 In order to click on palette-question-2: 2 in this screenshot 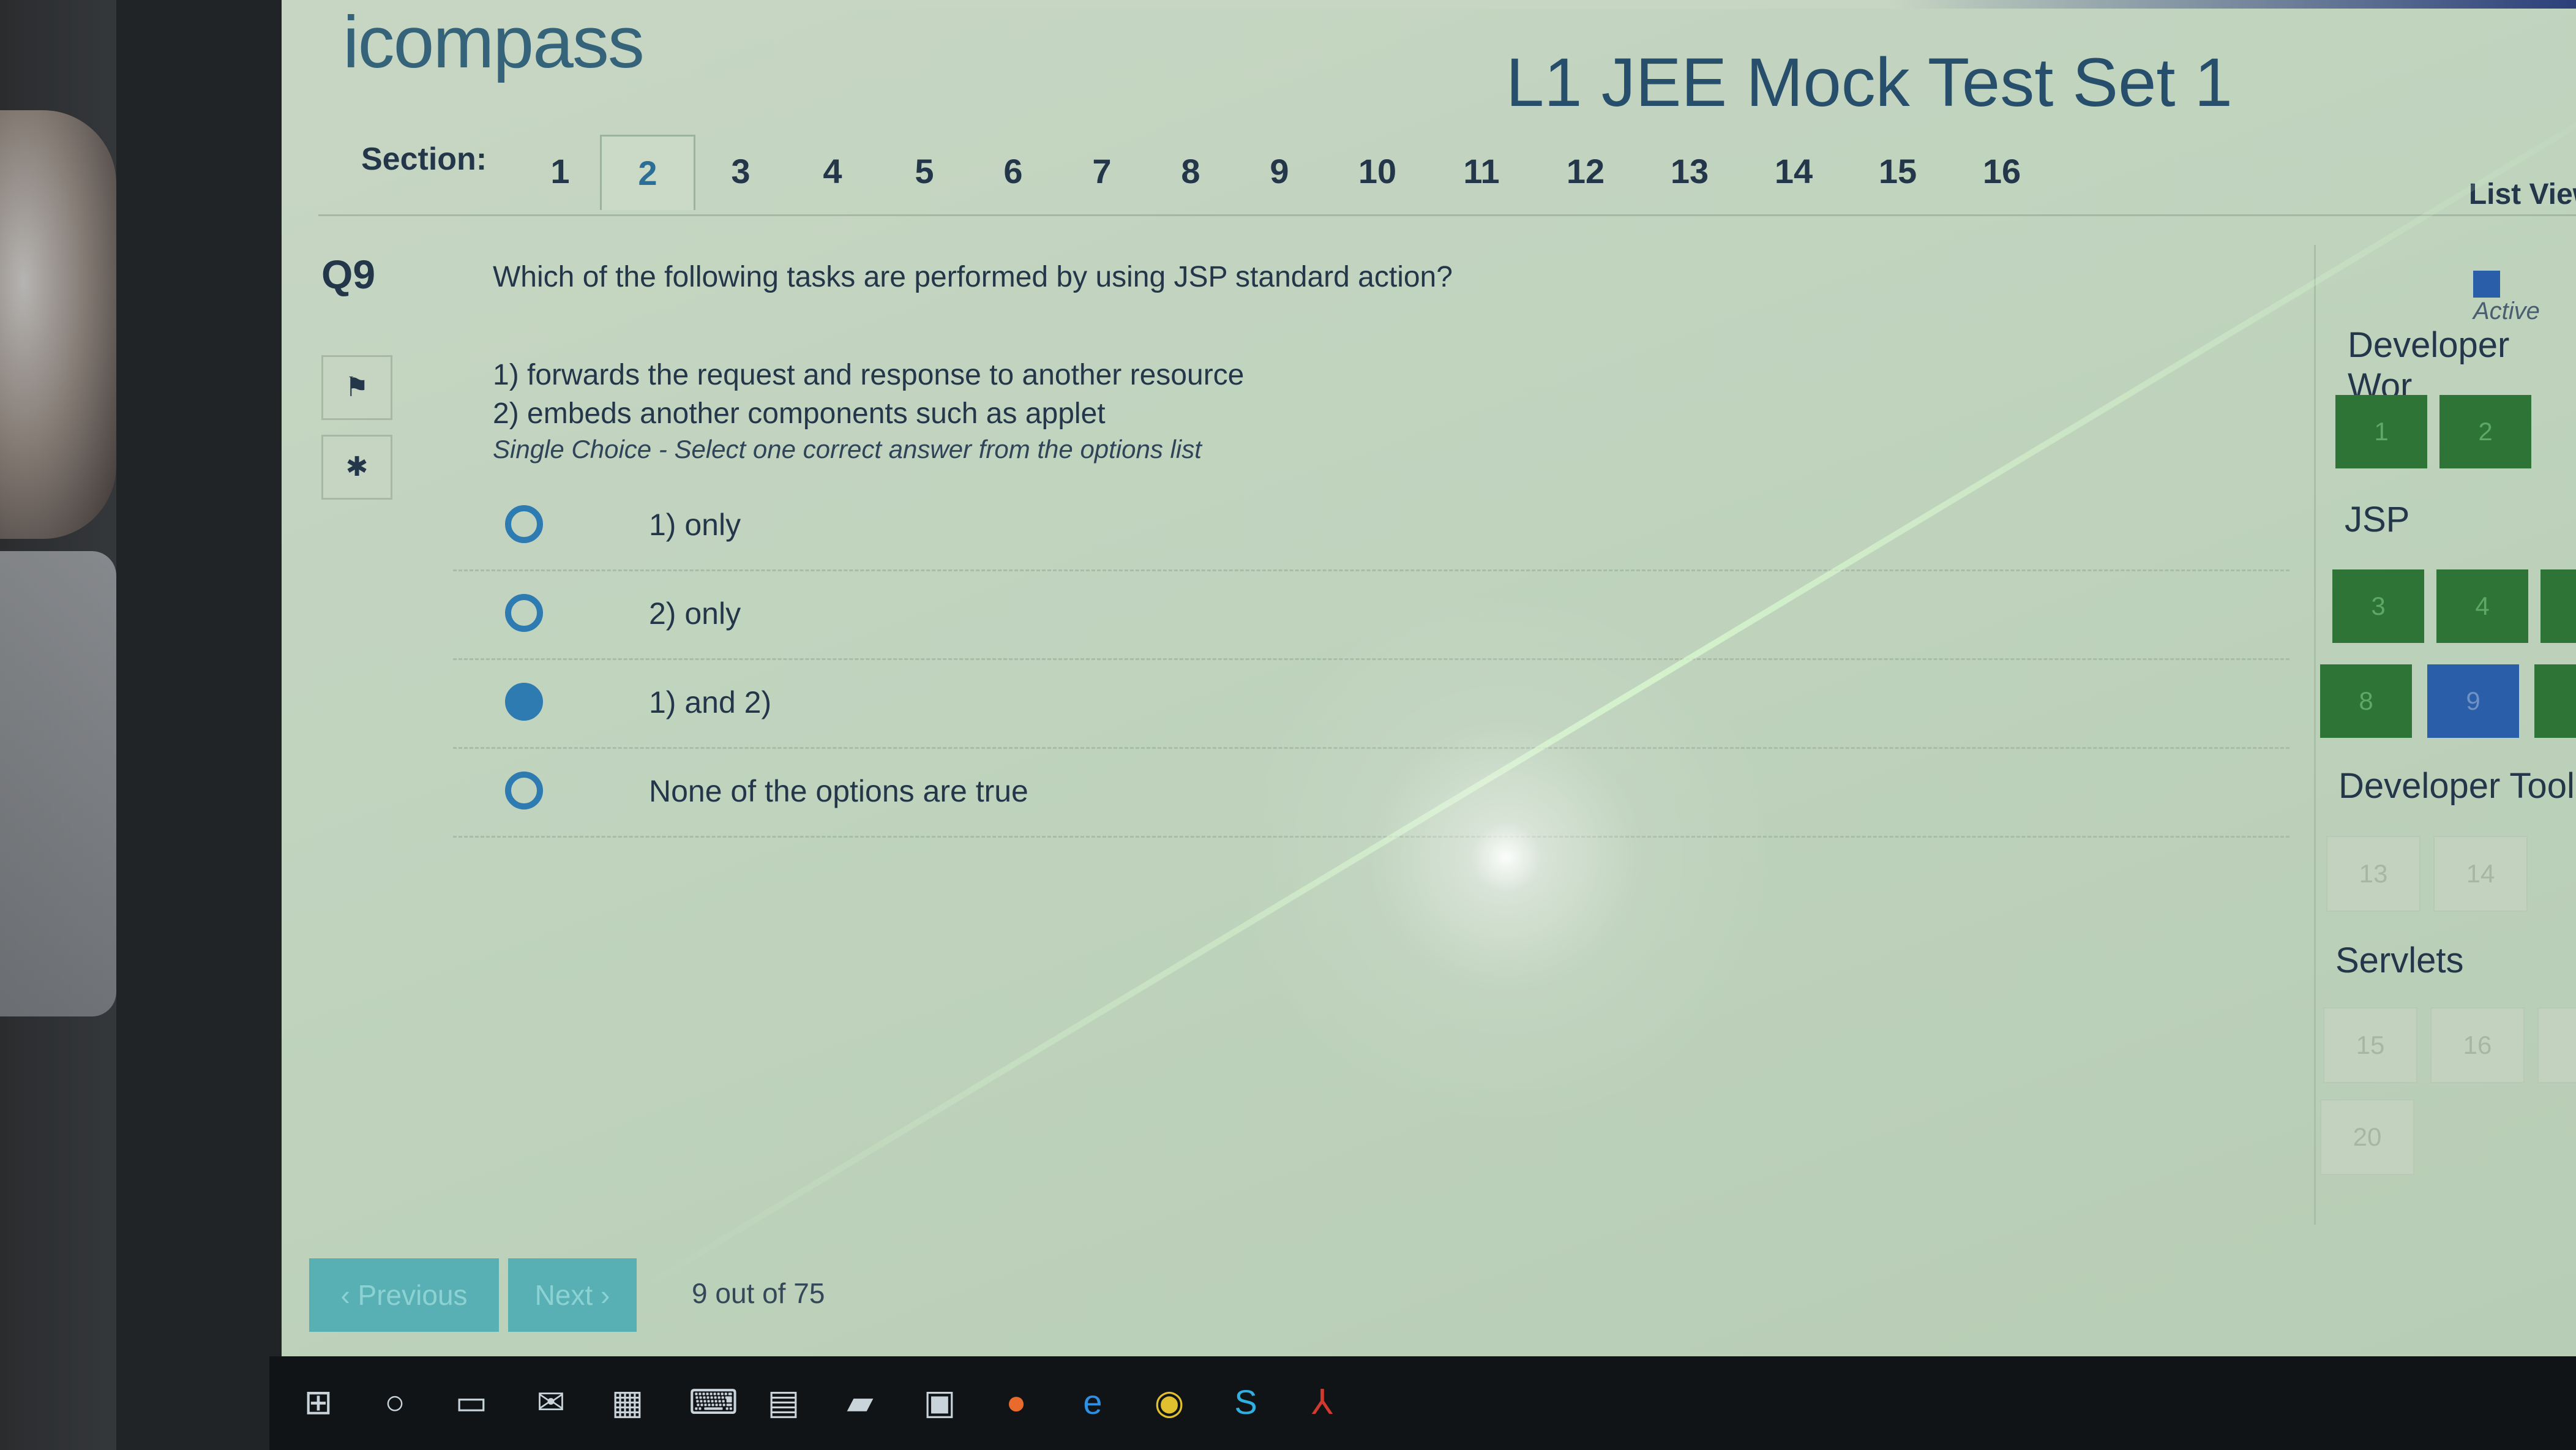, I will do `click(2485, 431)`.